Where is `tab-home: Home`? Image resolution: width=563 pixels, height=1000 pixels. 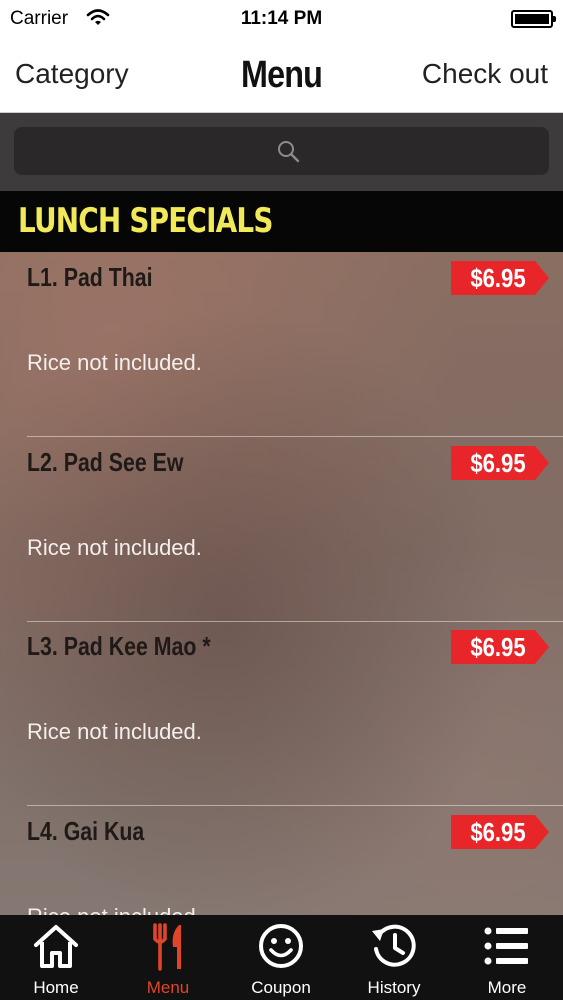 tab-home: Home is located at coordinates (56, 957).